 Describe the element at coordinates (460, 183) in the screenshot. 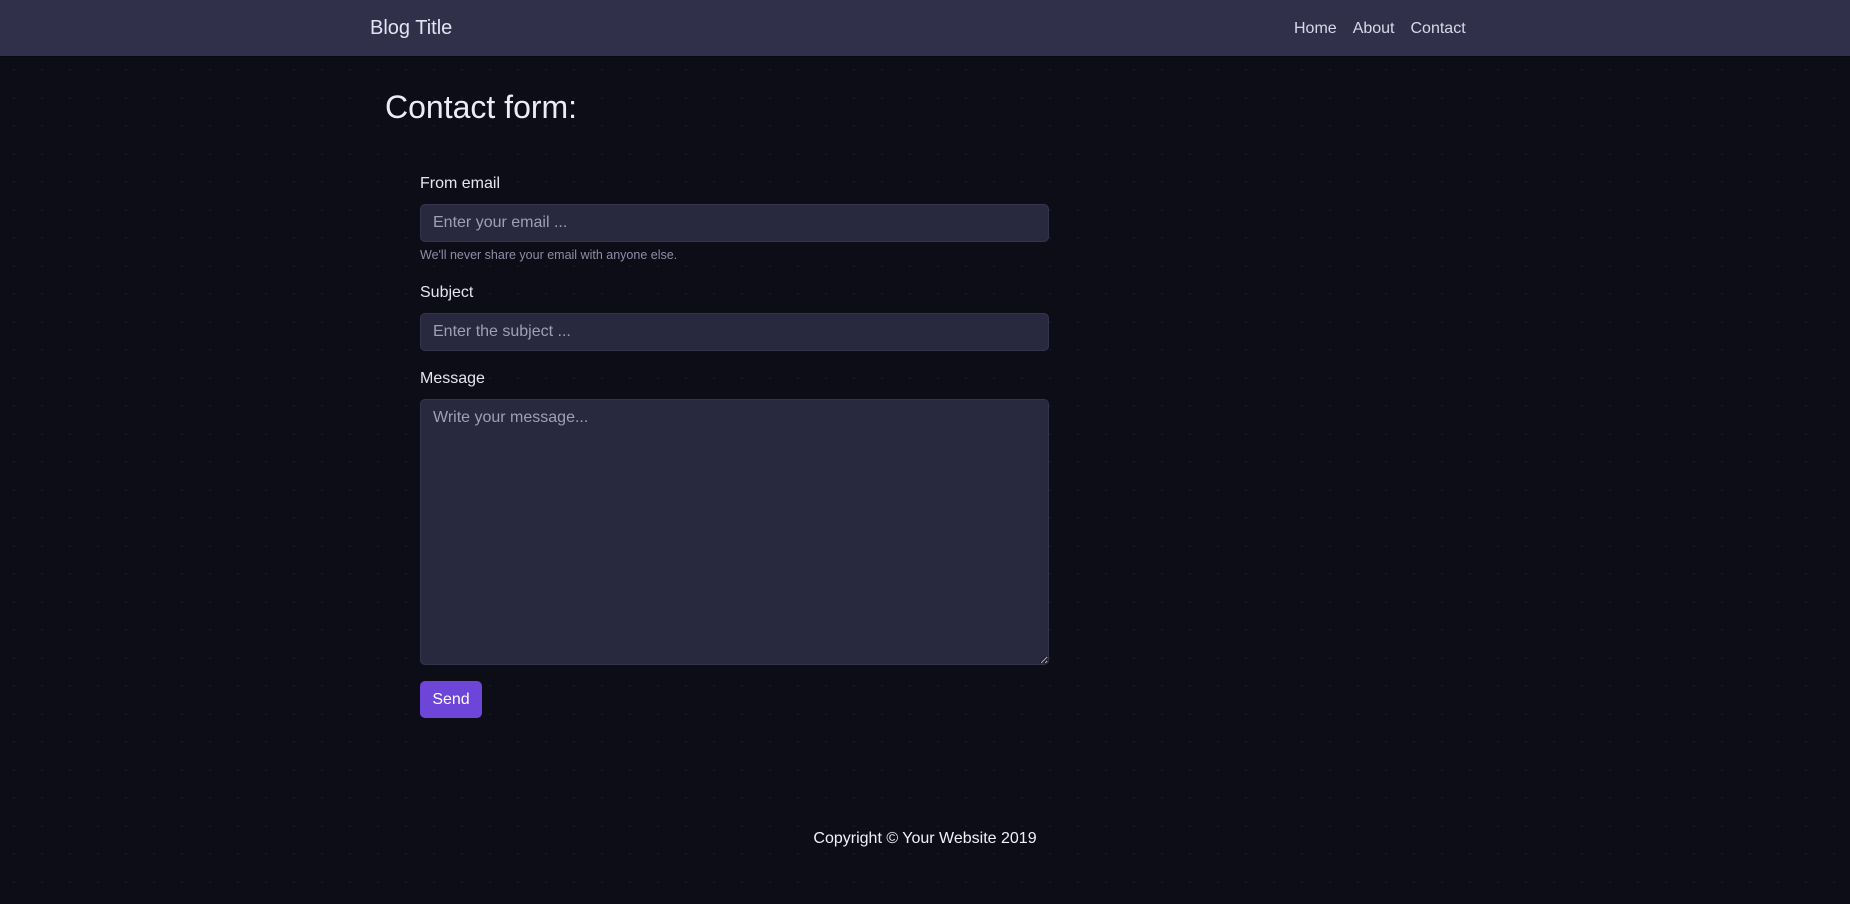

I see `email-label: From email` at that location.